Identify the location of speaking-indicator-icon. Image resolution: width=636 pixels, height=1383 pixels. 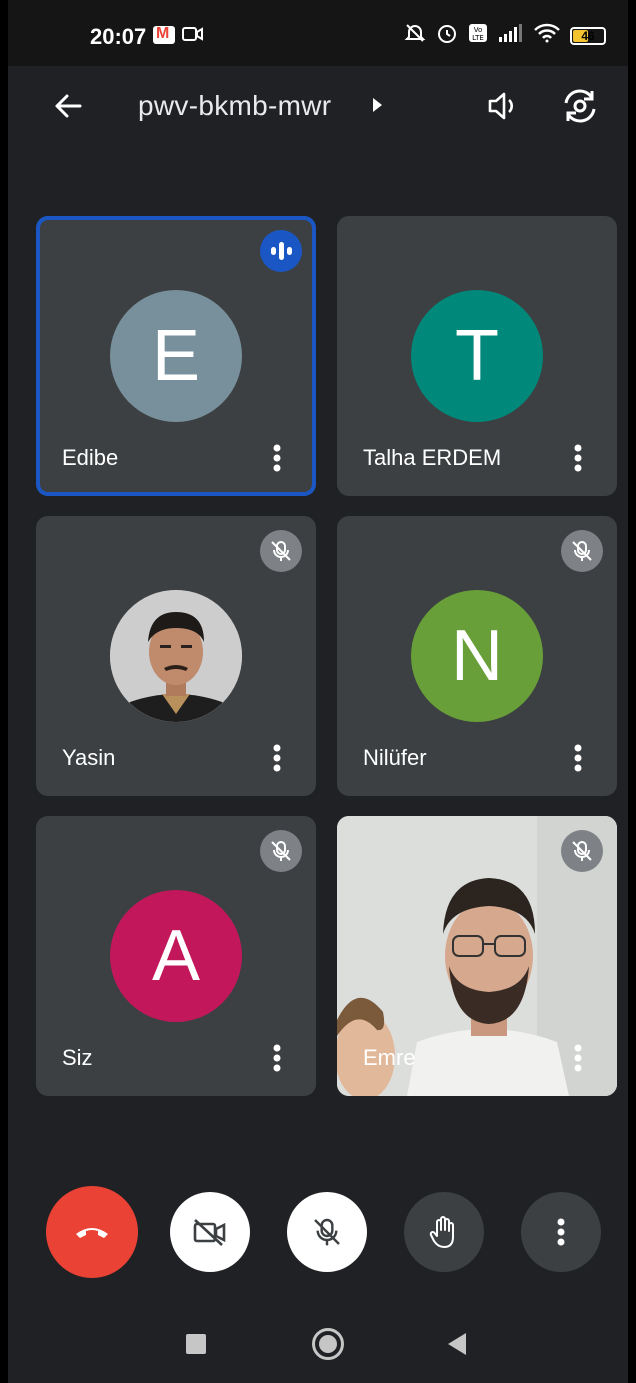
(281, 251).